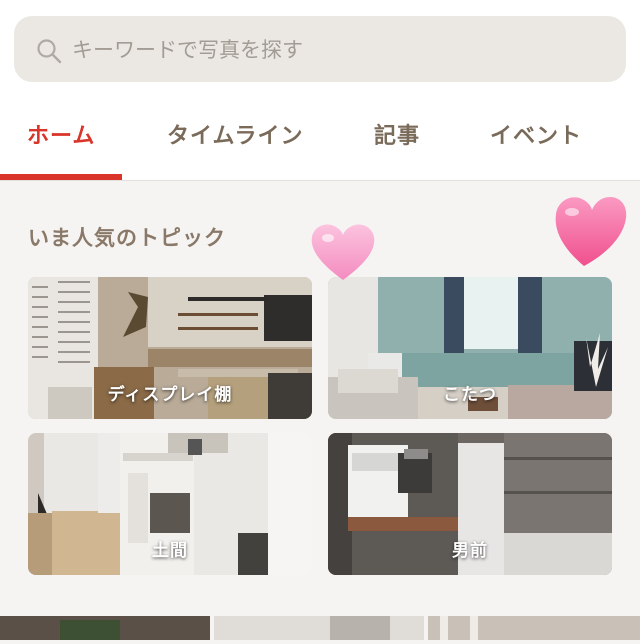 Image resolution: width=640 pixels, height=644 pixels. What do you see at coordinates (397, 134) in the screenshot?
I see `tab-articles: 記事` at bounding box center [397, 134].